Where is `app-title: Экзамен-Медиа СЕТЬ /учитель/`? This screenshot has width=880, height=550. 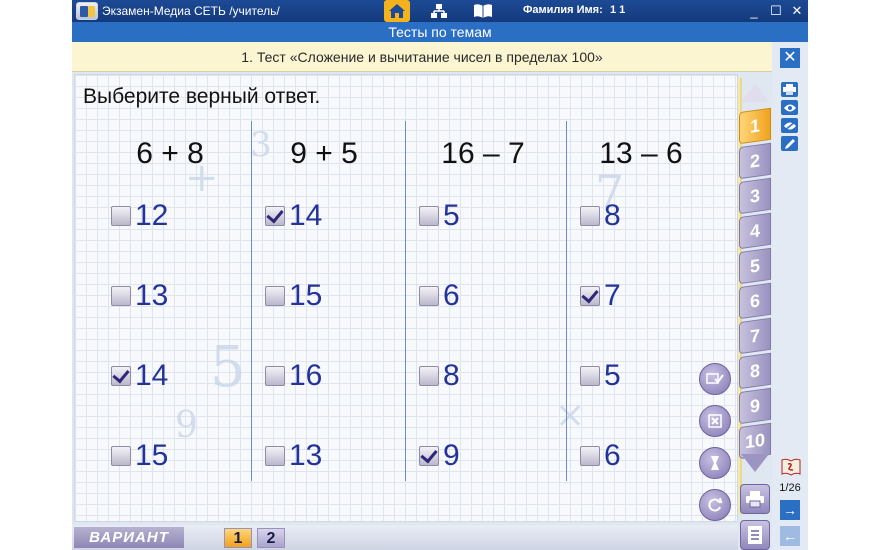 app-title: Экзамен-Медиа СЕТЬ /учитель/ is located at coordinates (191, 11).